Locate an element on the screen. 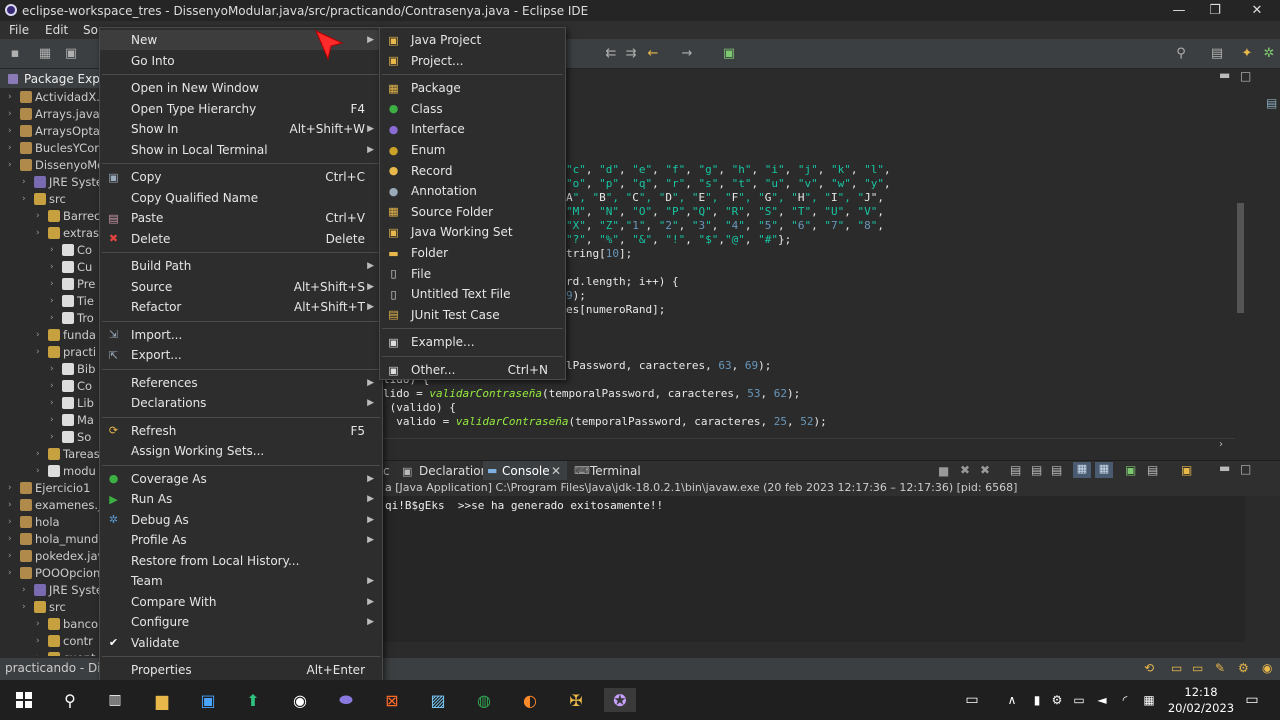 The image size is (1280, 720). new-submenu-item-package: ▦ Package is located at coordinates (472, 88).